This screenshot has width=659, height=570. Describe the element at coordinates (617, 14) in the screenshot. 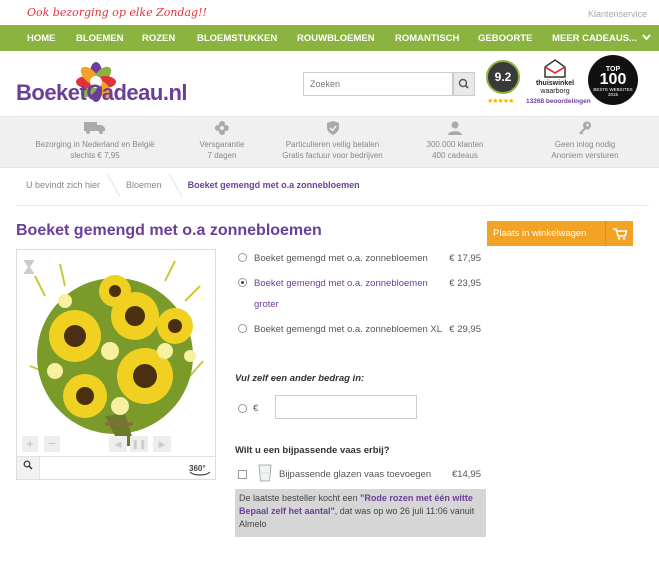

I see `customer-service-link: Klantenservice` at that location.